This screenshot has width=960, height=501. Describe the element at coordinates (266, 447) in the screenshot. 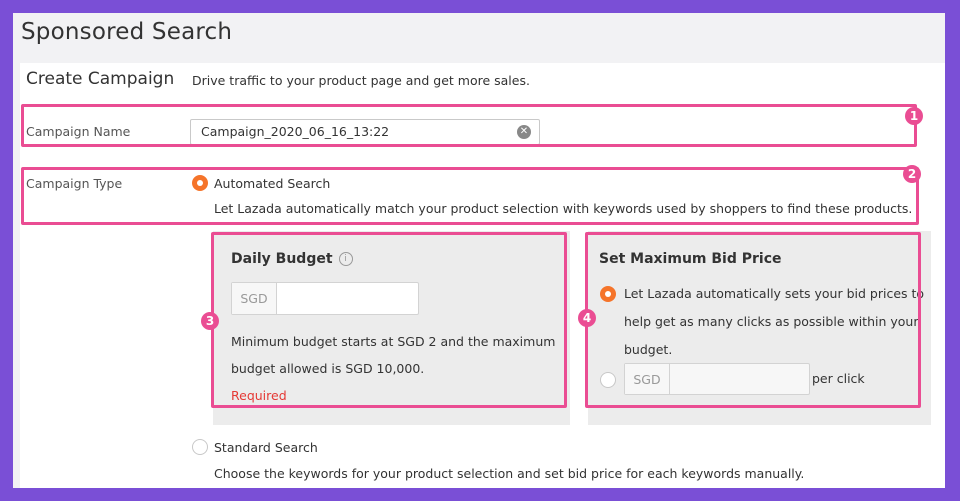

I see `standard-search-label: Standard Search` at that location.